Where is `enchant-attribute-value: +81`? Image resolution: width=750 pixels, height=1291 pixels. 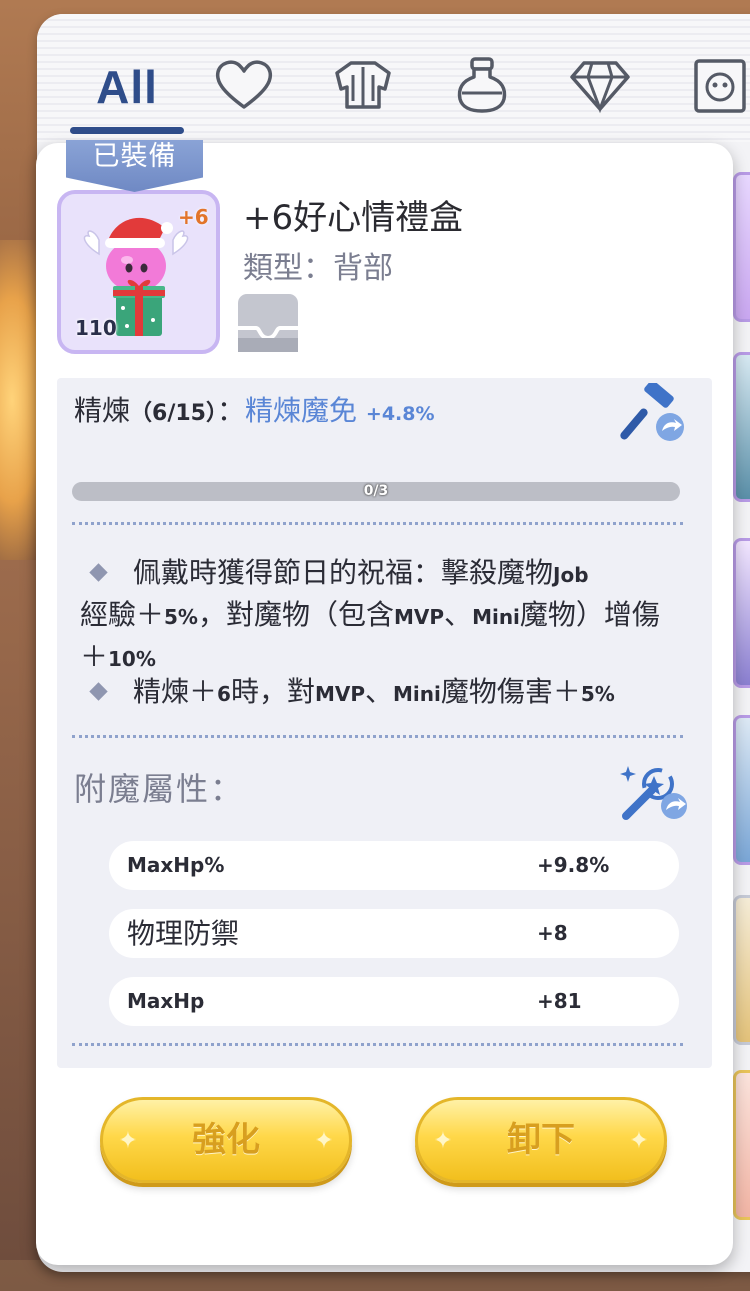
enchant-attribute-value: +81 is located at coordinates (559, 1001).